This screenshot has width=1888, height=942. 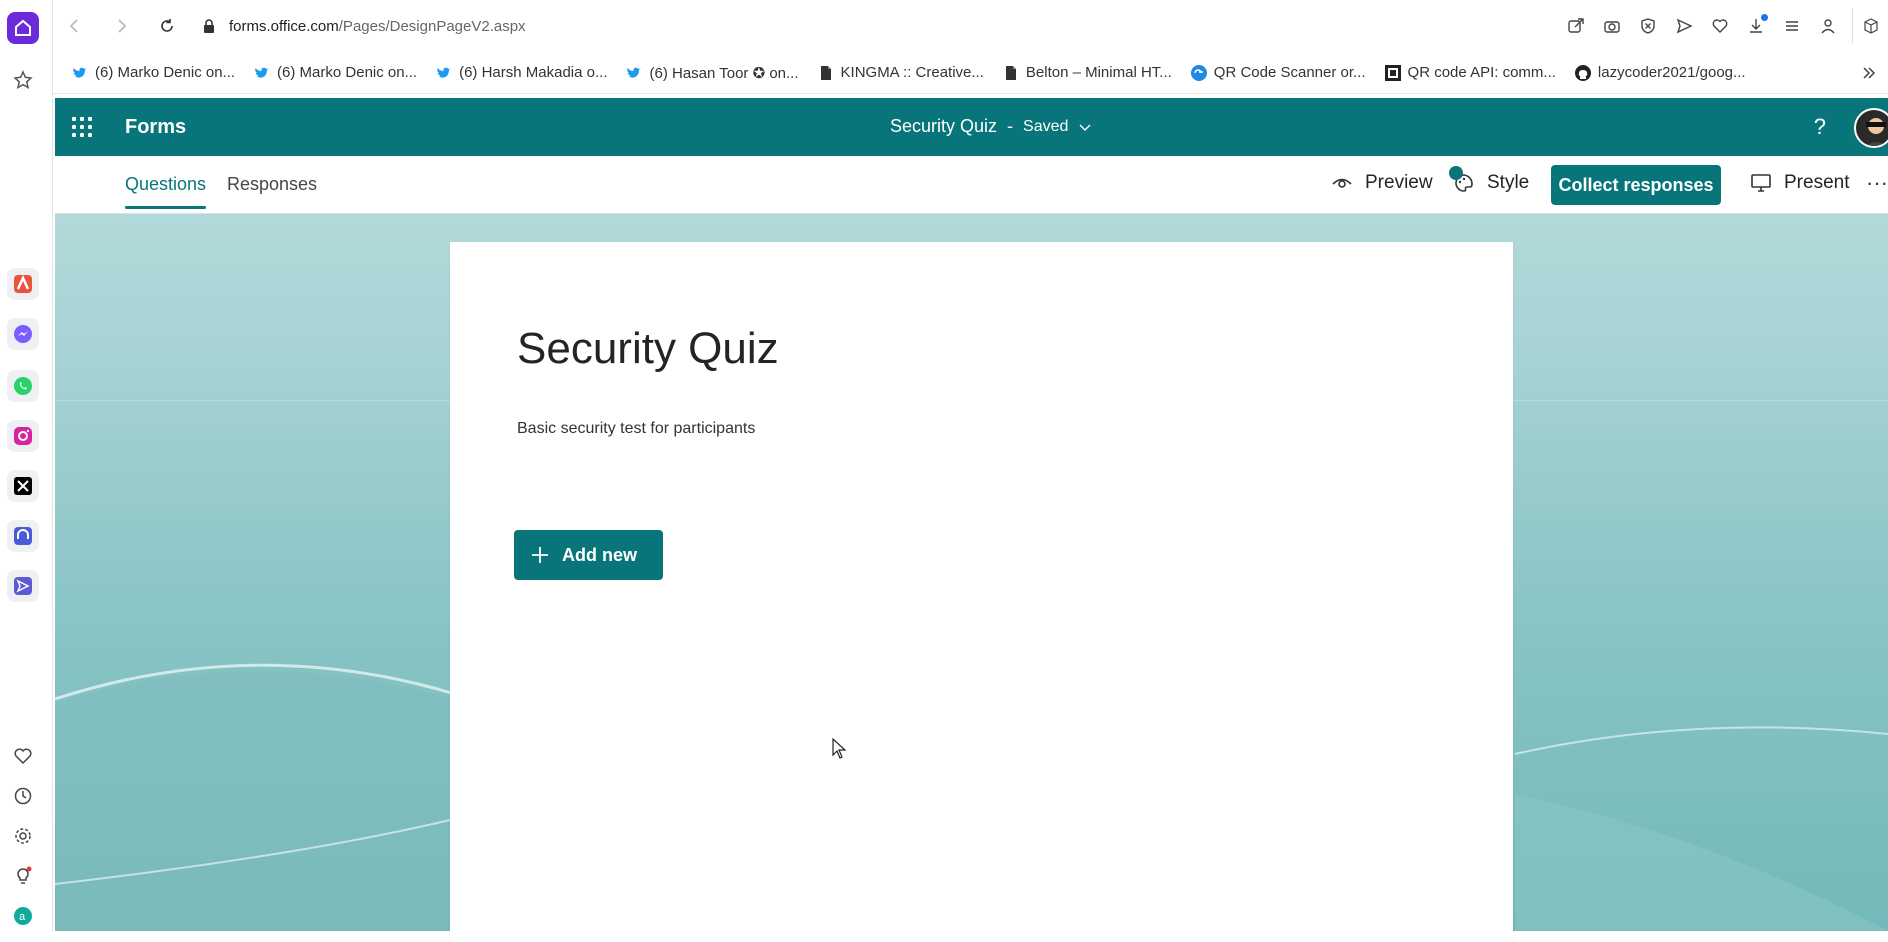 What do you see at coordinates (23, 334) in the screenshot?
I see `messenger-icon` at bounding box center [23, 334].